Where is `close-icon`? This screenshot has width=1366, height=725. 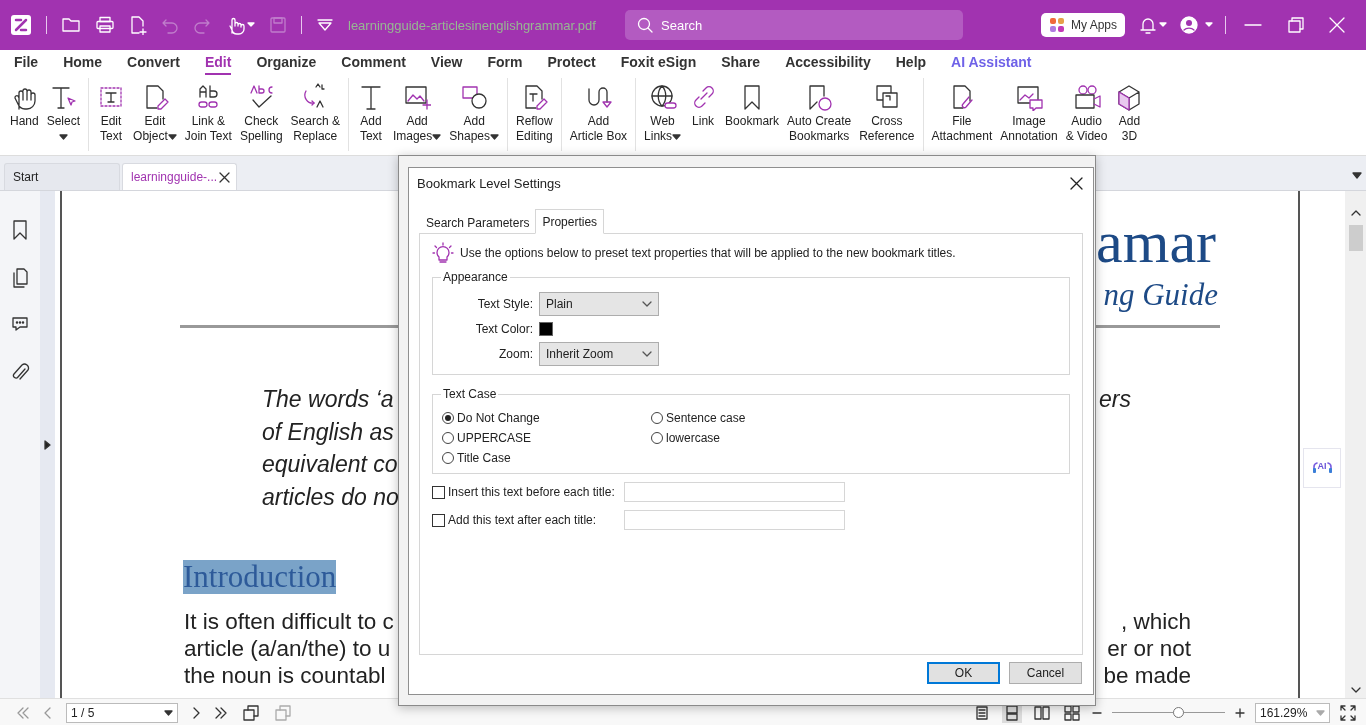 close-icon is located at coordinates (224, 177).